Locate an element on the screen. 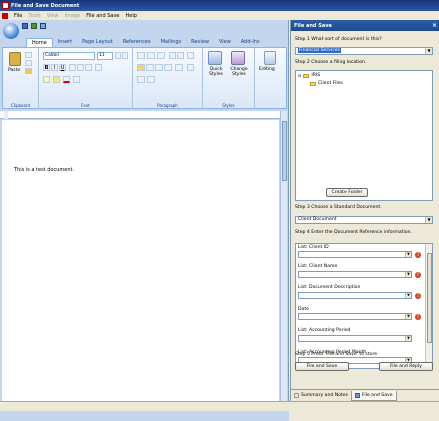 The width and height of the screenshot is (439, 421). document-type-select: Financial Services ▼ is located at coordinates (364, 51).